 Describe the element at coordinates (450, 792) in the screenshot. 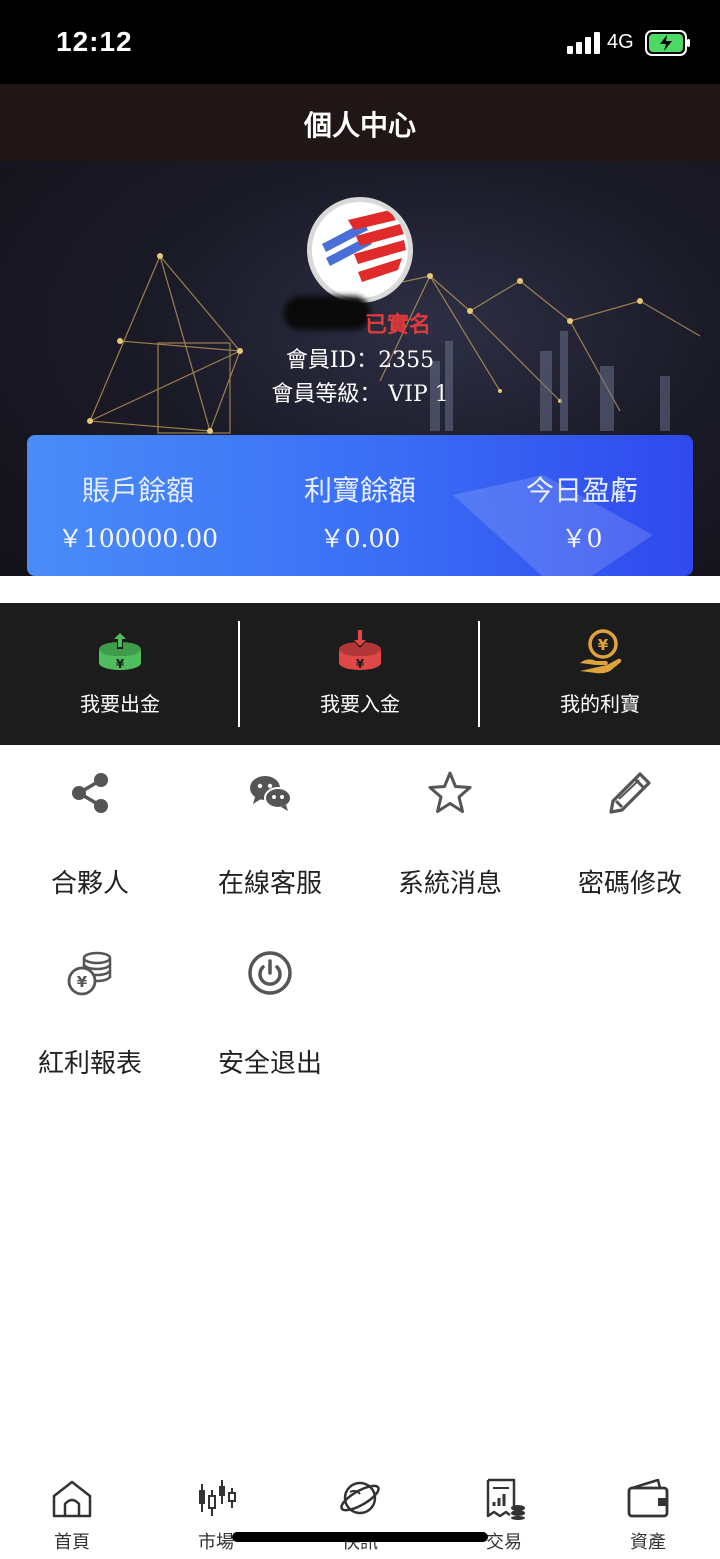

I see `star-icon` at that location.